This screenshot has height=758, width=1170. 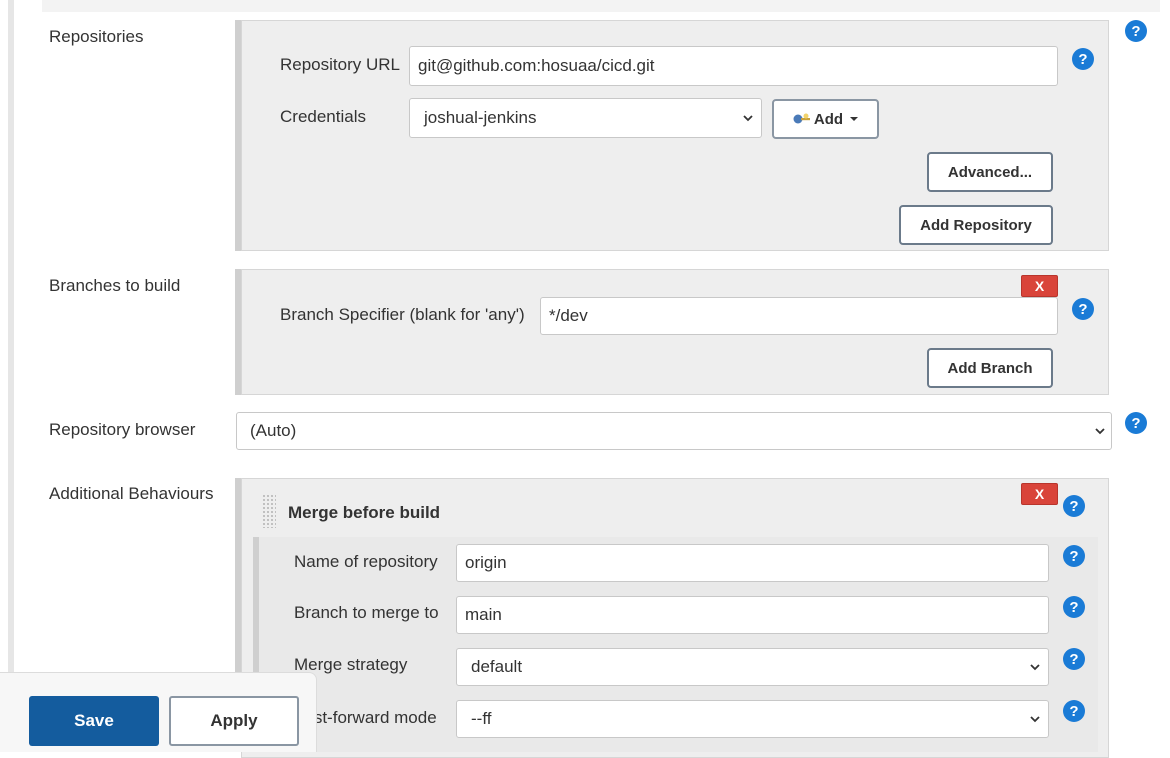 What do you see at coordinates (96, 36) in the screenshot?
I see `repositories-label: Repositories` at bounding box center [96, 36].